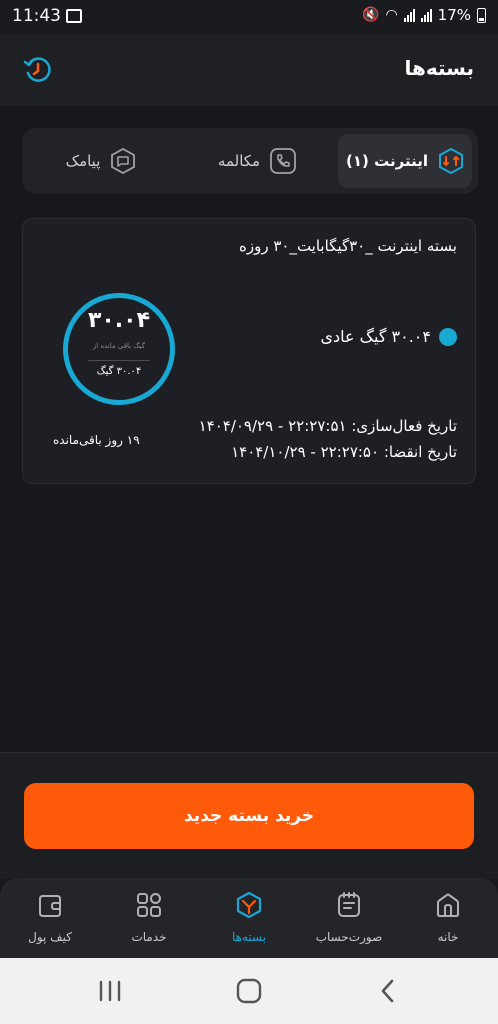 The image size is (498, 1024). What do you see at coordinates (454, 15) in the screenshot?
I see `battery-text: 17%` at bounding box center [454, 15].